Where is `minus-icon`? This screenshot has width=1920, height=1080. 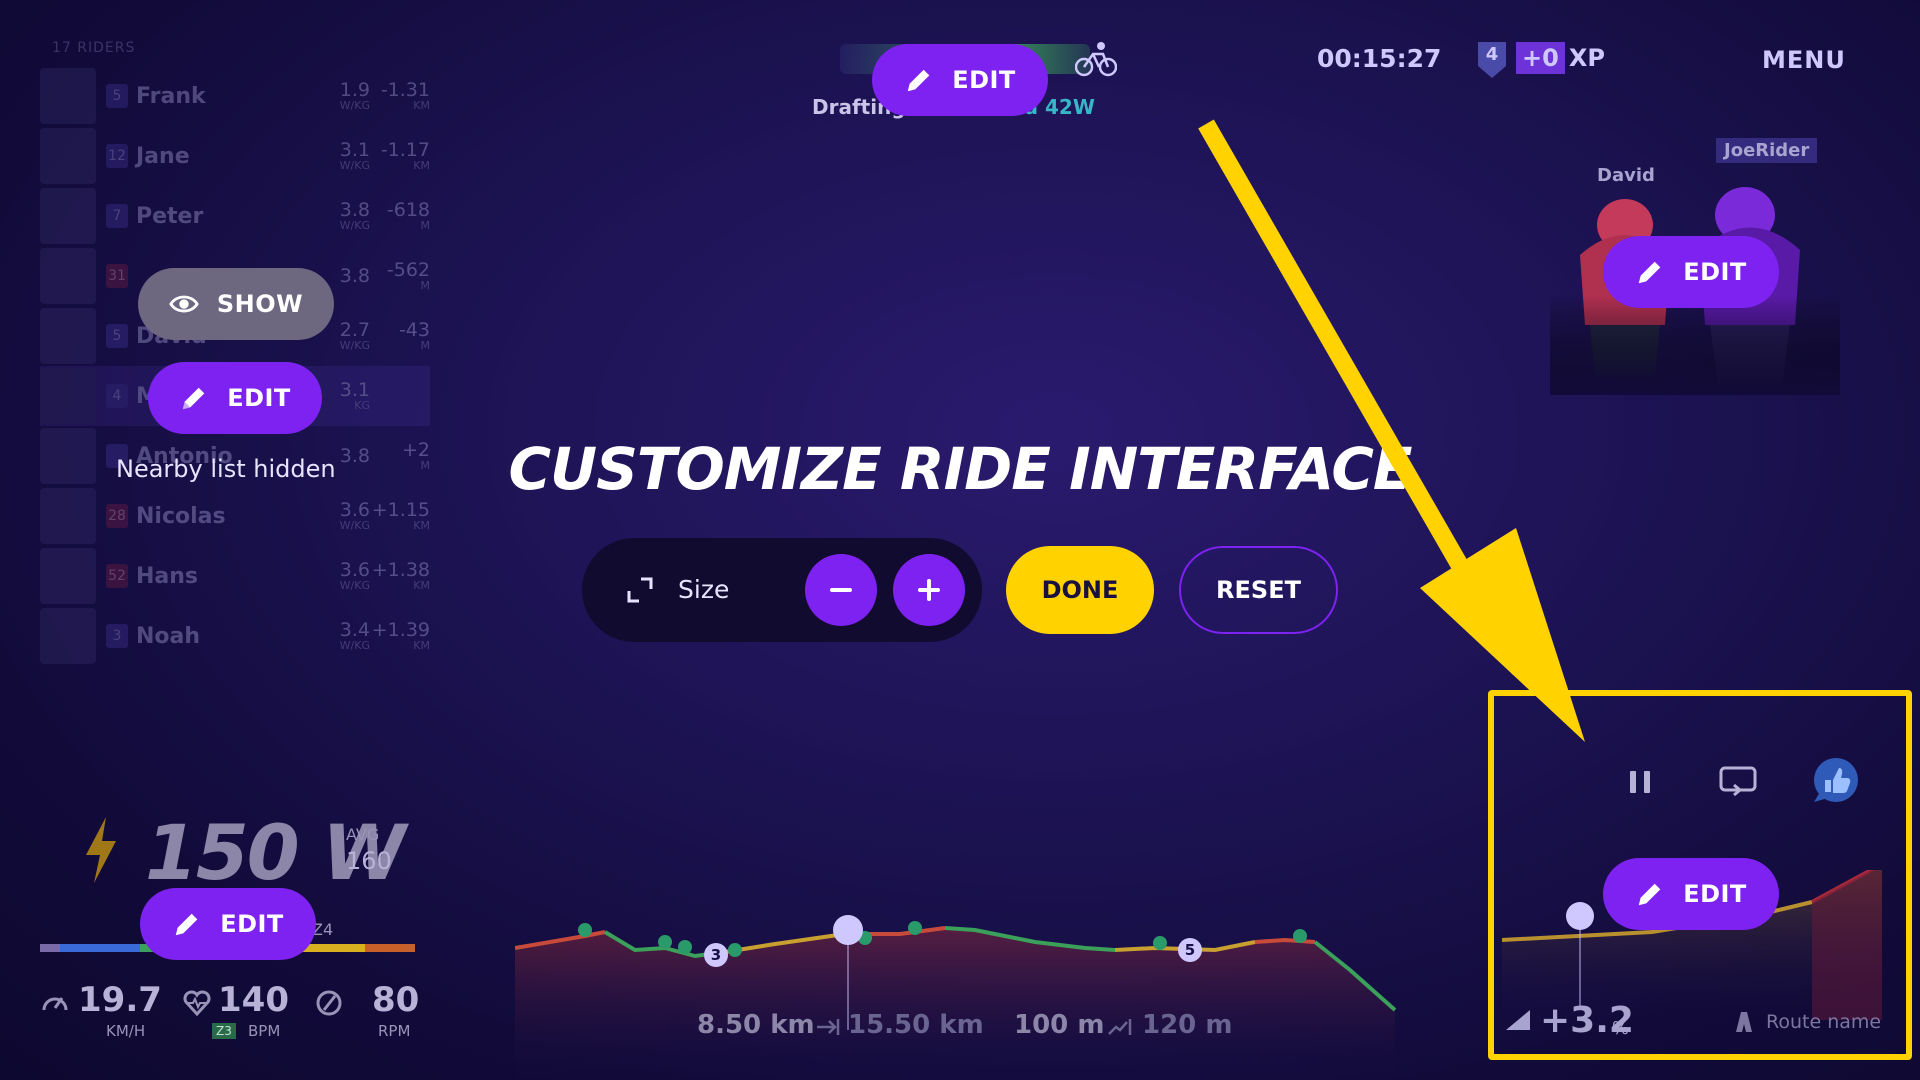 minus-icon is located at coordinates (841, 590).